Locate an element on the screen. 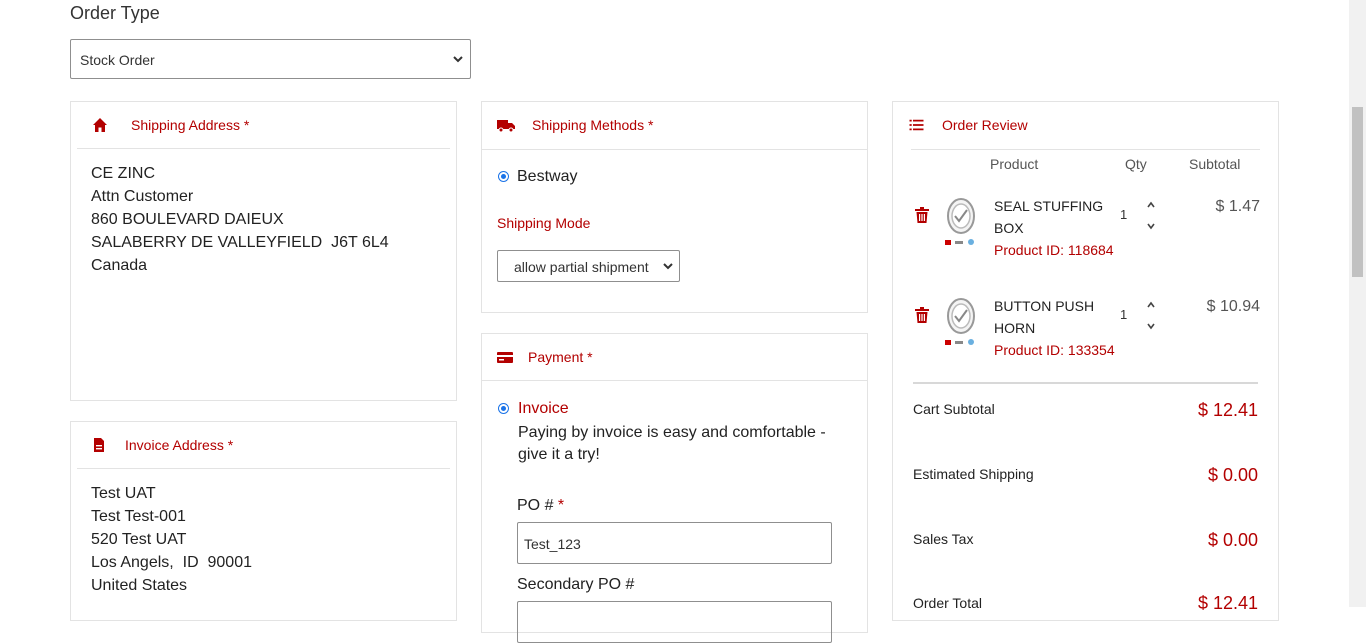 The height and width of the screenshot is (643, 1366). shipping-mode-select: allow partial shipment is located at coordinates (588, 266).